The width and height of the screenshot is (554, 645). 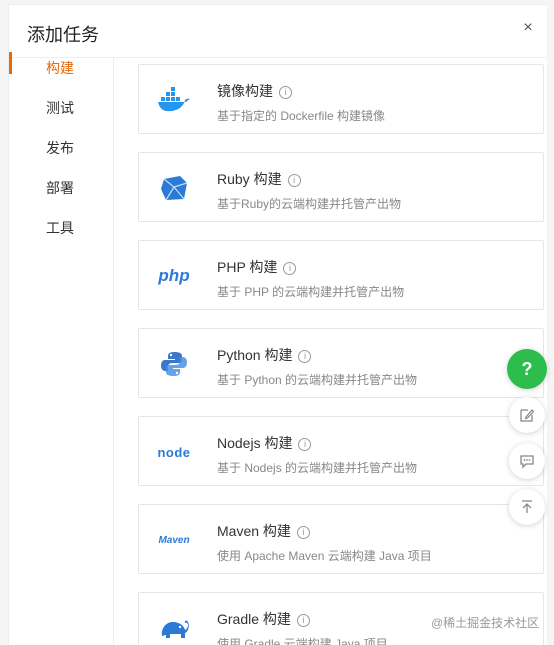 I want to click on sidebar-item-deploy: 部署, so click(x=61, y=188).